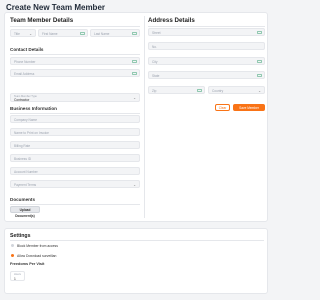  What do you see at coordinates (22, 99) in the screenshot?
I see `member-type-value: Contractor` at bounding box center [22, 99].